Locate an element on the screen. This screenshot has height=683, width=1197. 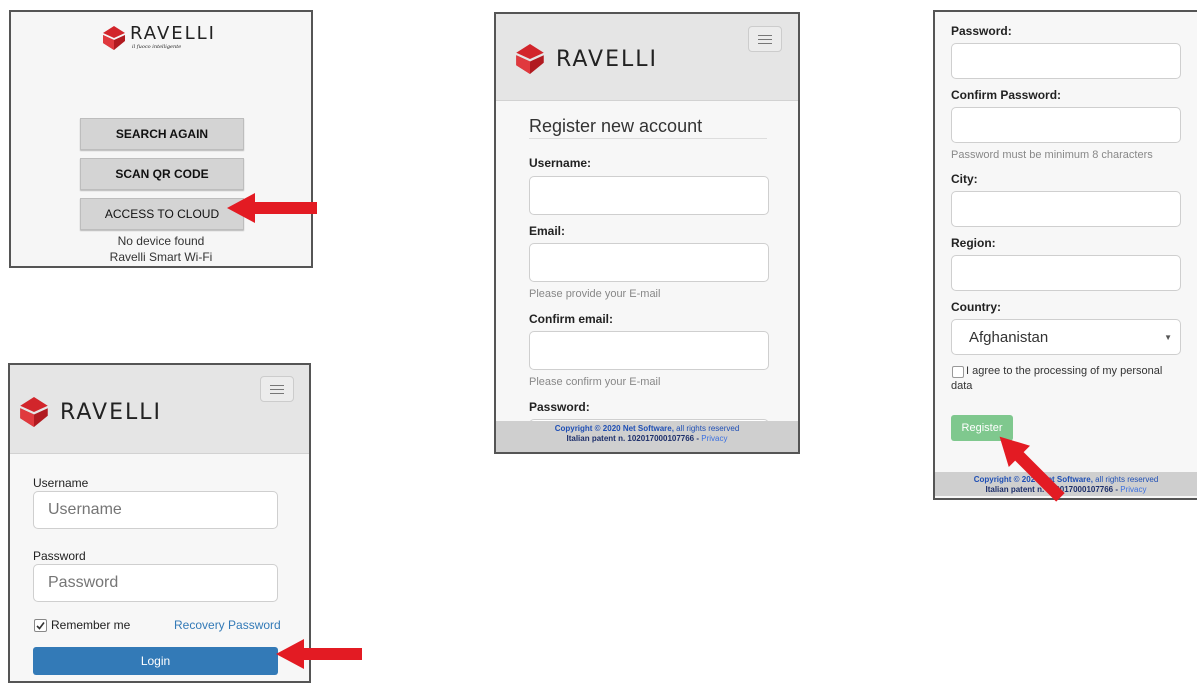
ravelli-tagline: il fuoco intelligente is located at coordinates (157, 47).